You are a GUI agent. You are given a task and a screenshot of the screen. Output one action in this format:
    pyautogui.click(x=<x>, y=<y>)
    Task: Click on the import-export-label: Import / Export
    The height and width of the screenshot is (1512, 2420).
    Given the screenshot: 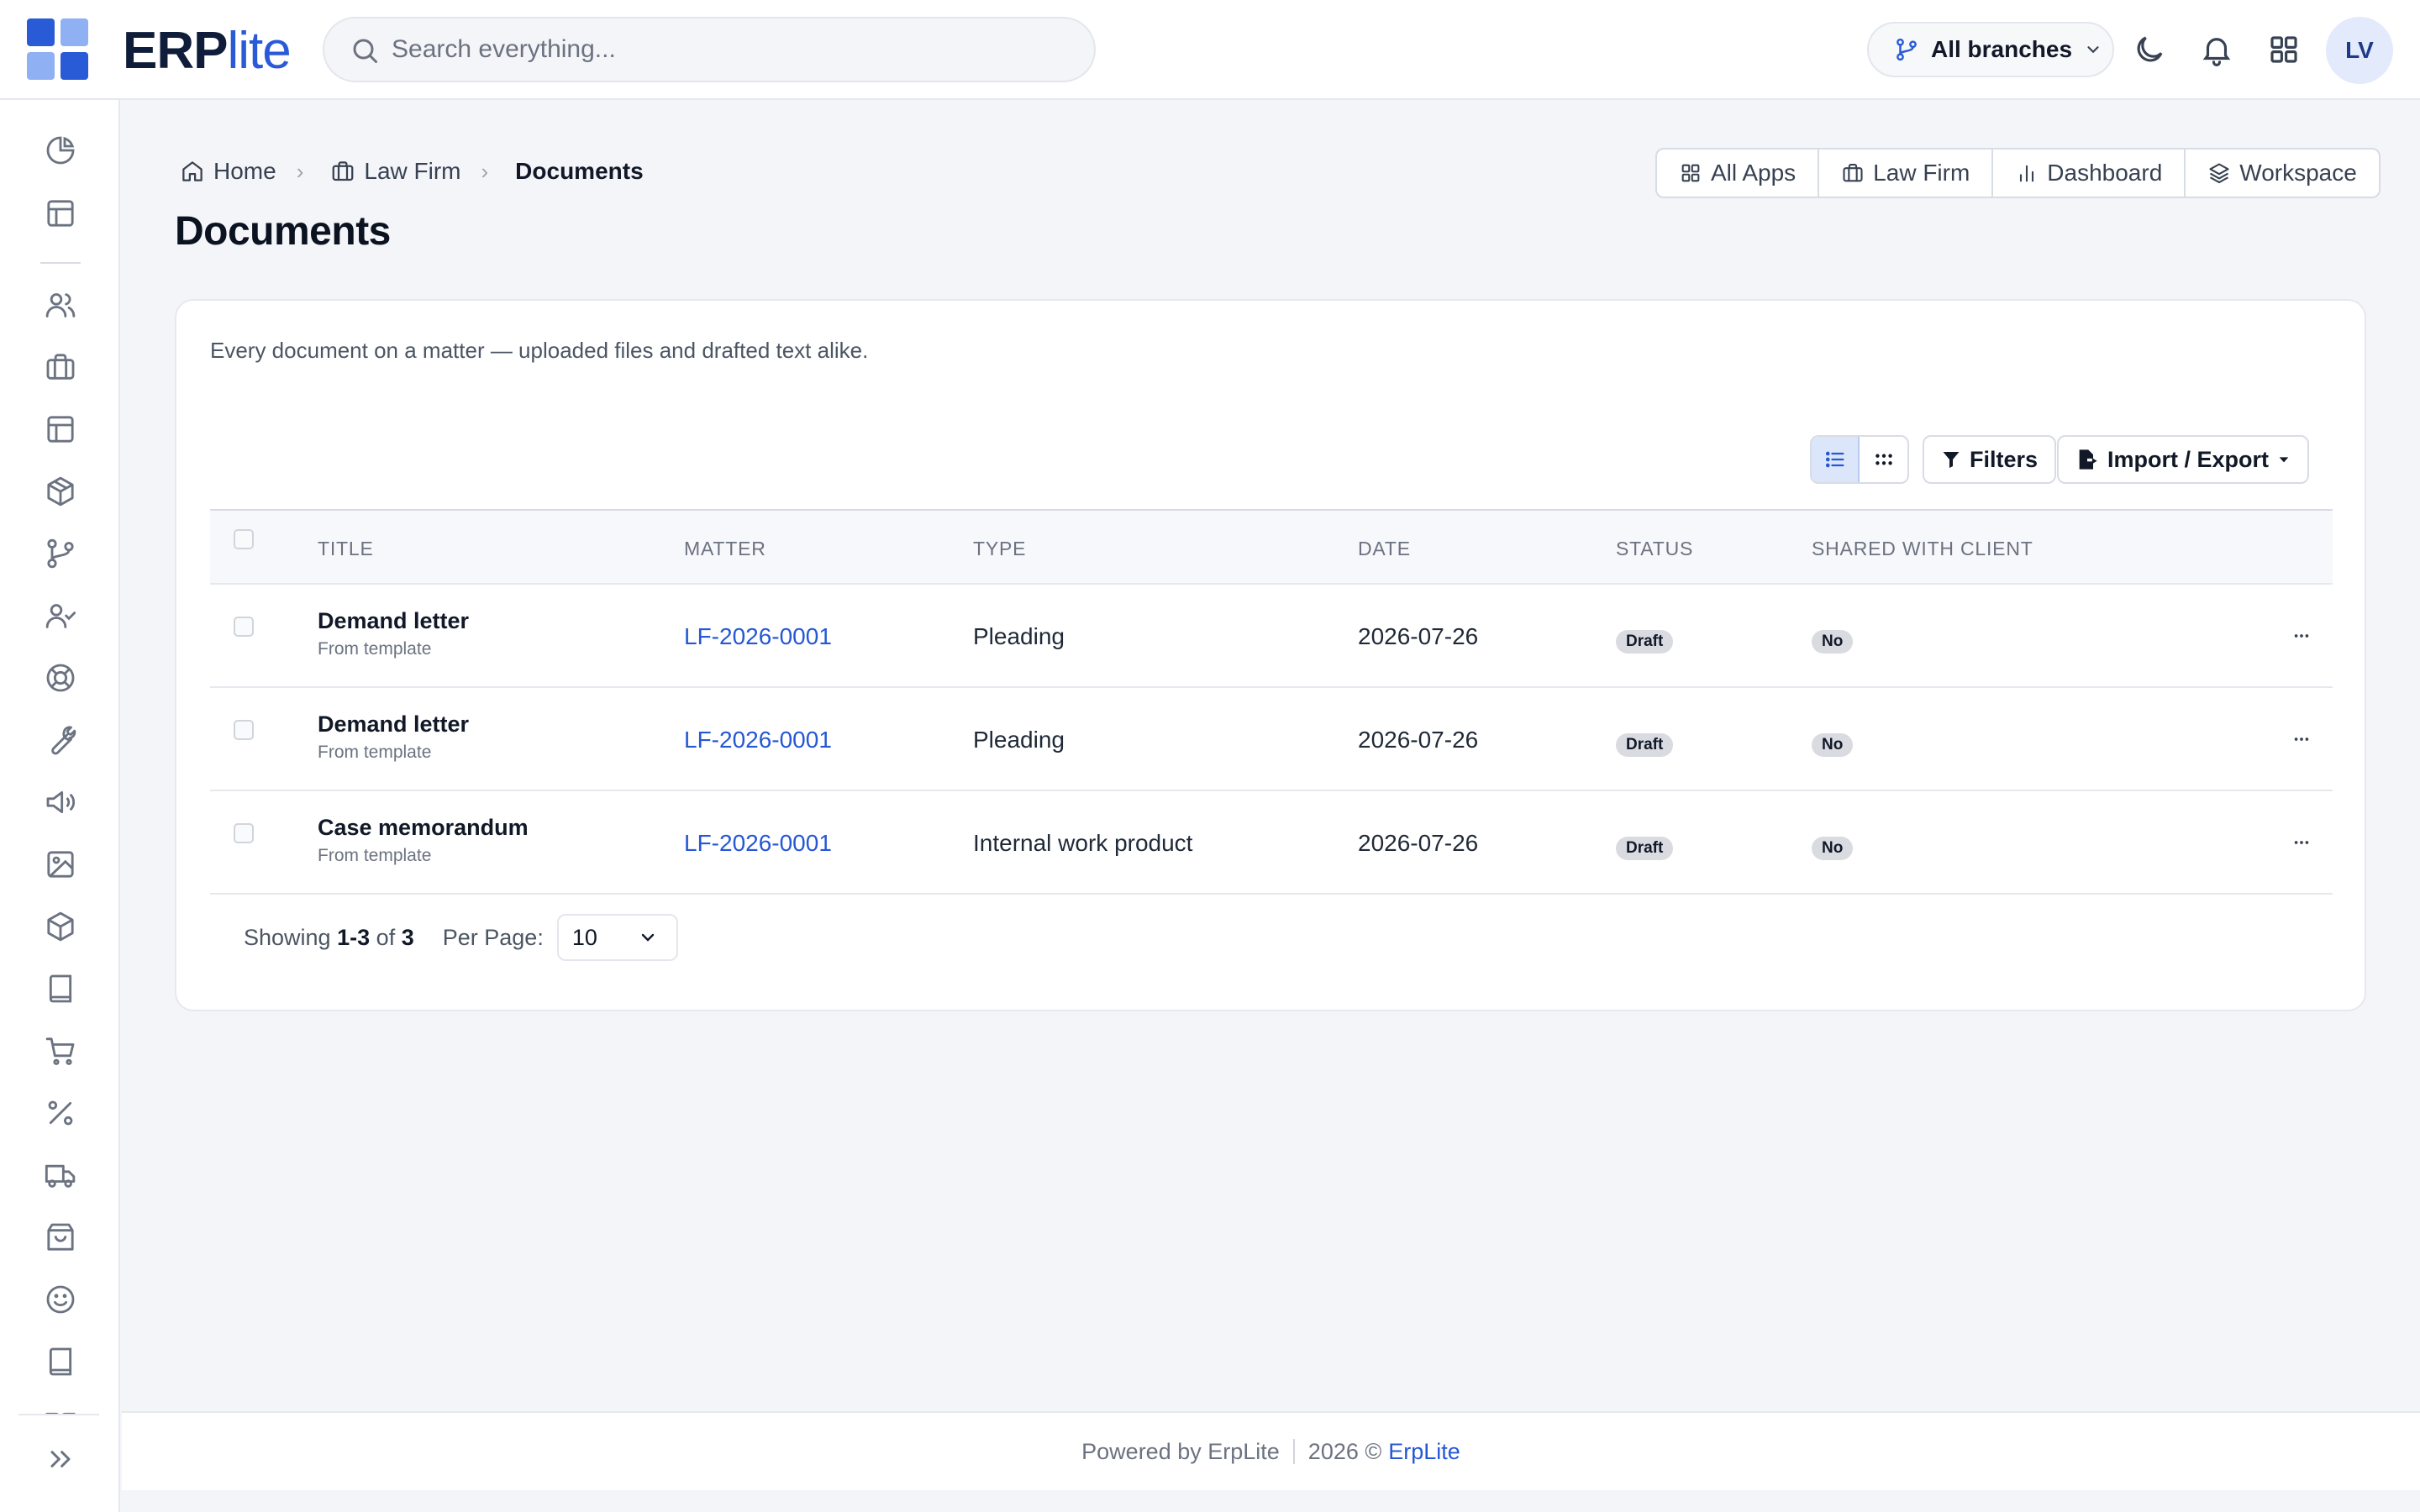 What is the action you would take?
    pyautogui.click(x=2188, y=459)
    